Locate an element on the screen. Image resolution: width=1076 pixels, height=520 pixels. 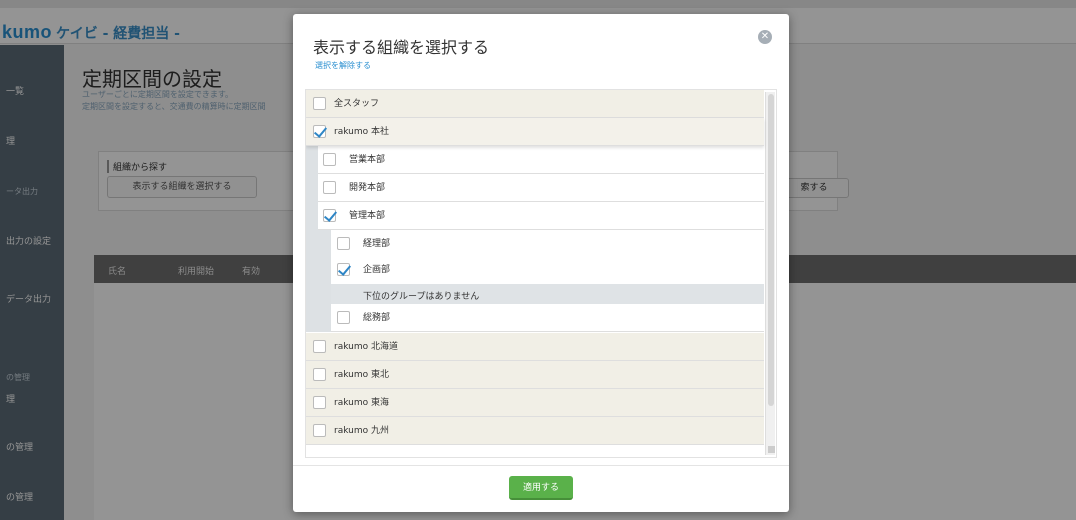
org-item-accounting: 経理部 is located at coordinates (547, 244).